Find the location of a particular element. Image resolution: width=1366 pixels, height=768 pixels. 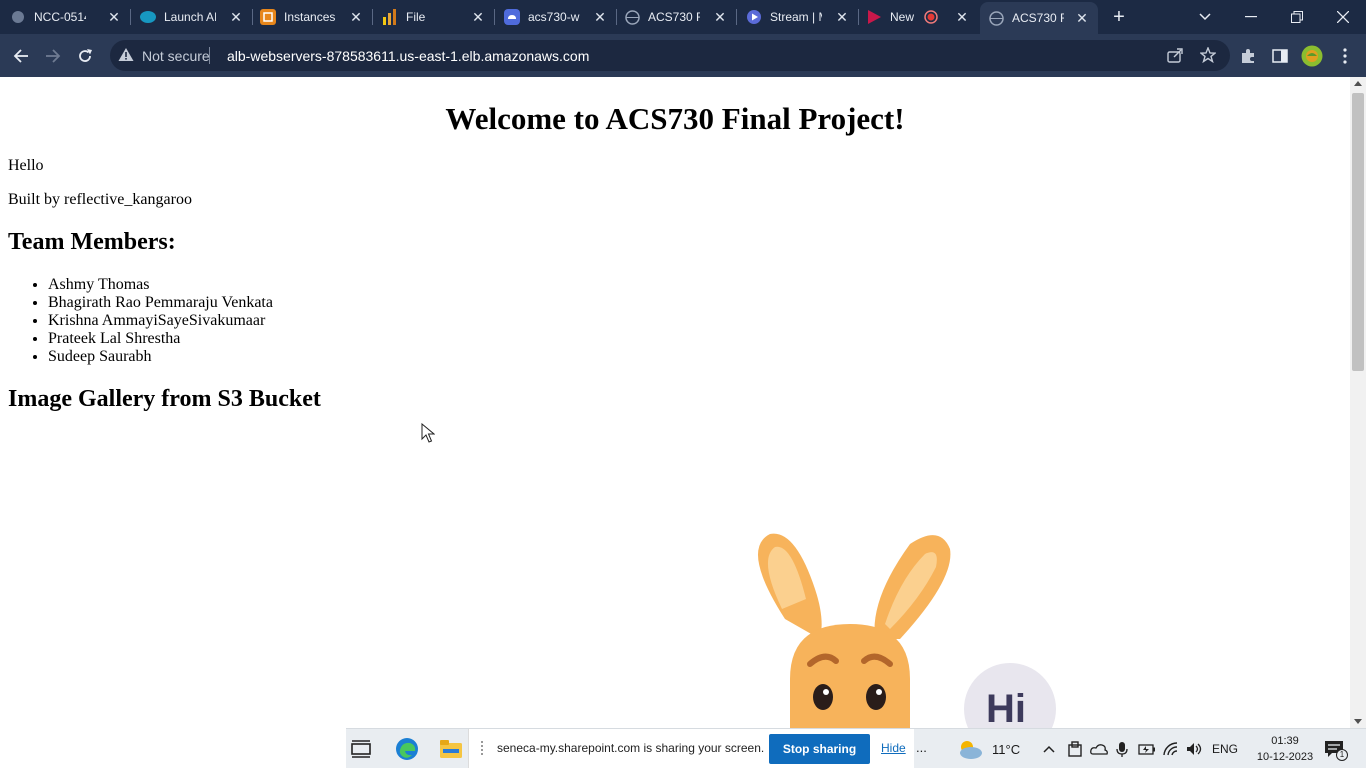

language-indicator: ENG is located at coordinates (1225, 748).